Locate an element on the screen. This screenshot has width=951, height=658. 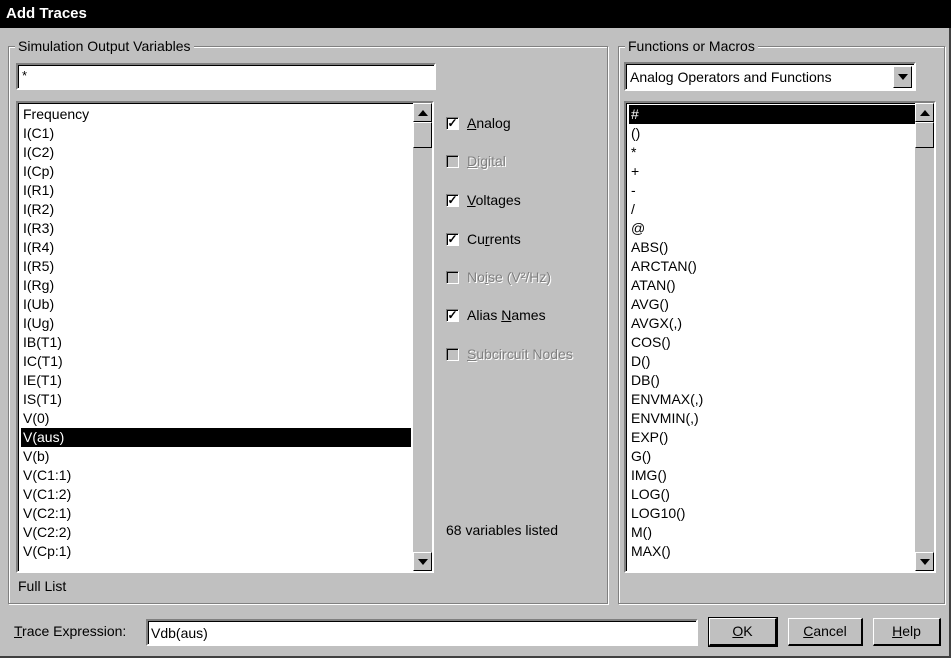
list-item: I(Cp) is located at coordinates (216, 171).